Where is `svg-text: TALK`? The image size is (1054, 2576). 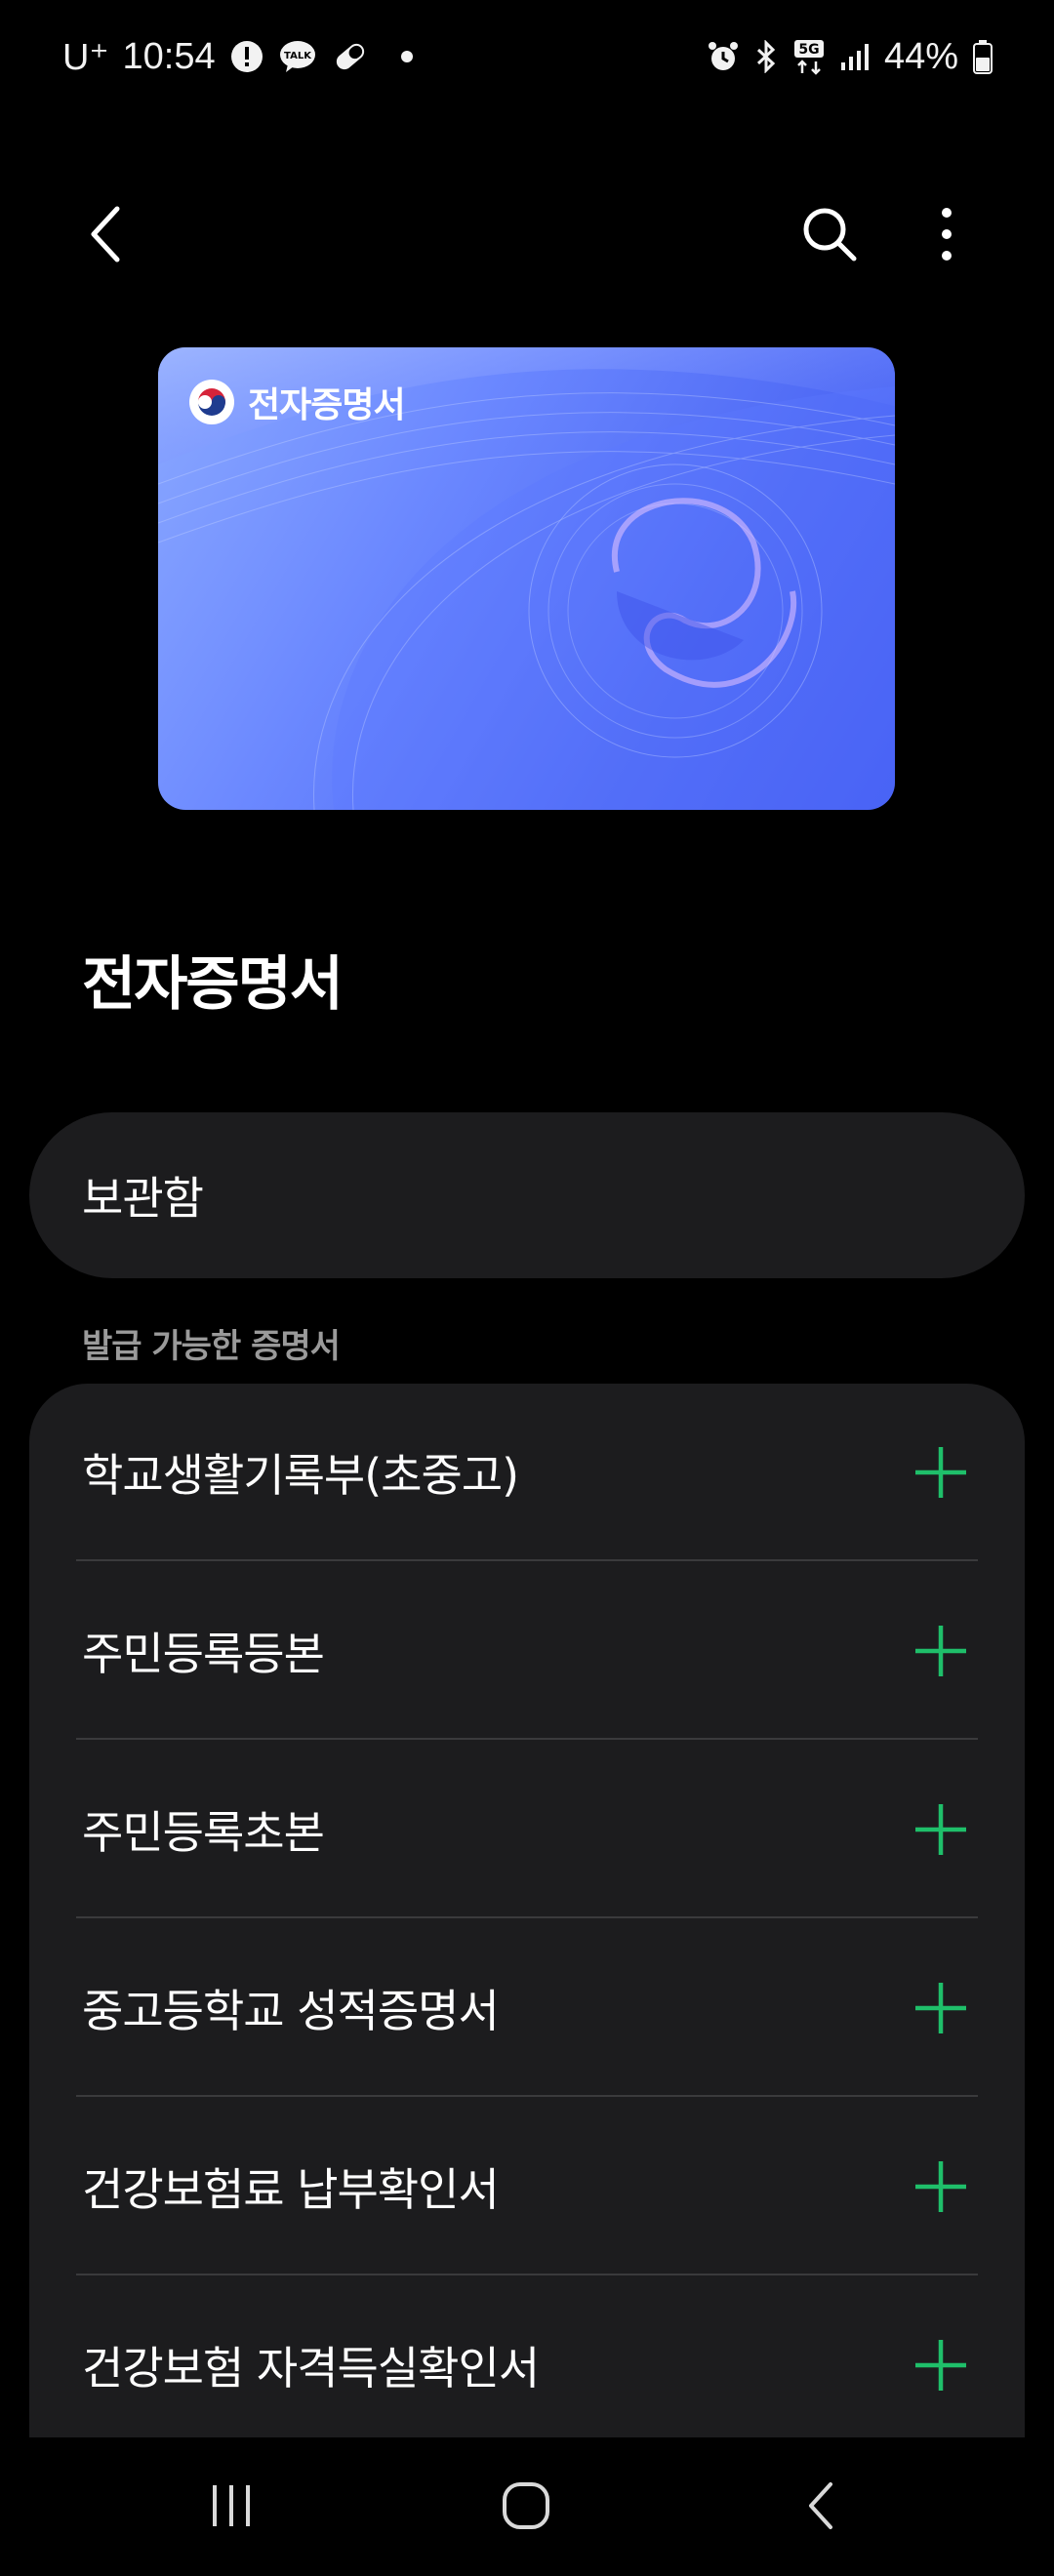
svg-text: TALK is located at coordinates (298, 56).